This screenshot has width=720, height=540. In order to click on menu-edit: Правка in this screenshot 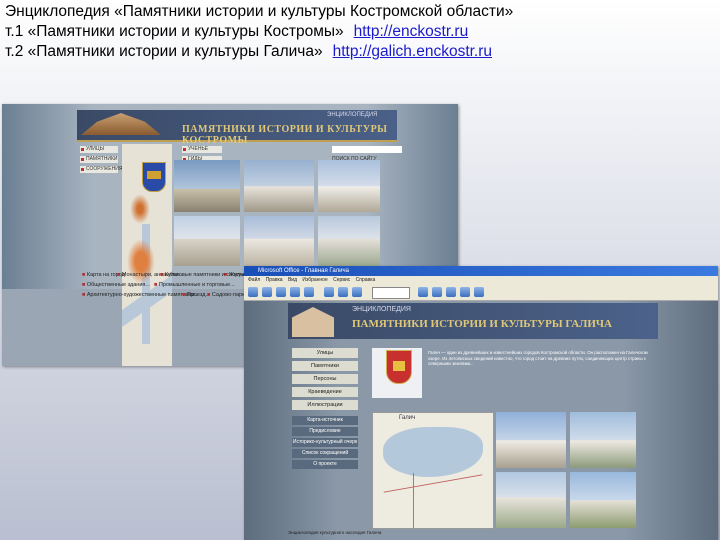, I will do `click(274, 280)`.